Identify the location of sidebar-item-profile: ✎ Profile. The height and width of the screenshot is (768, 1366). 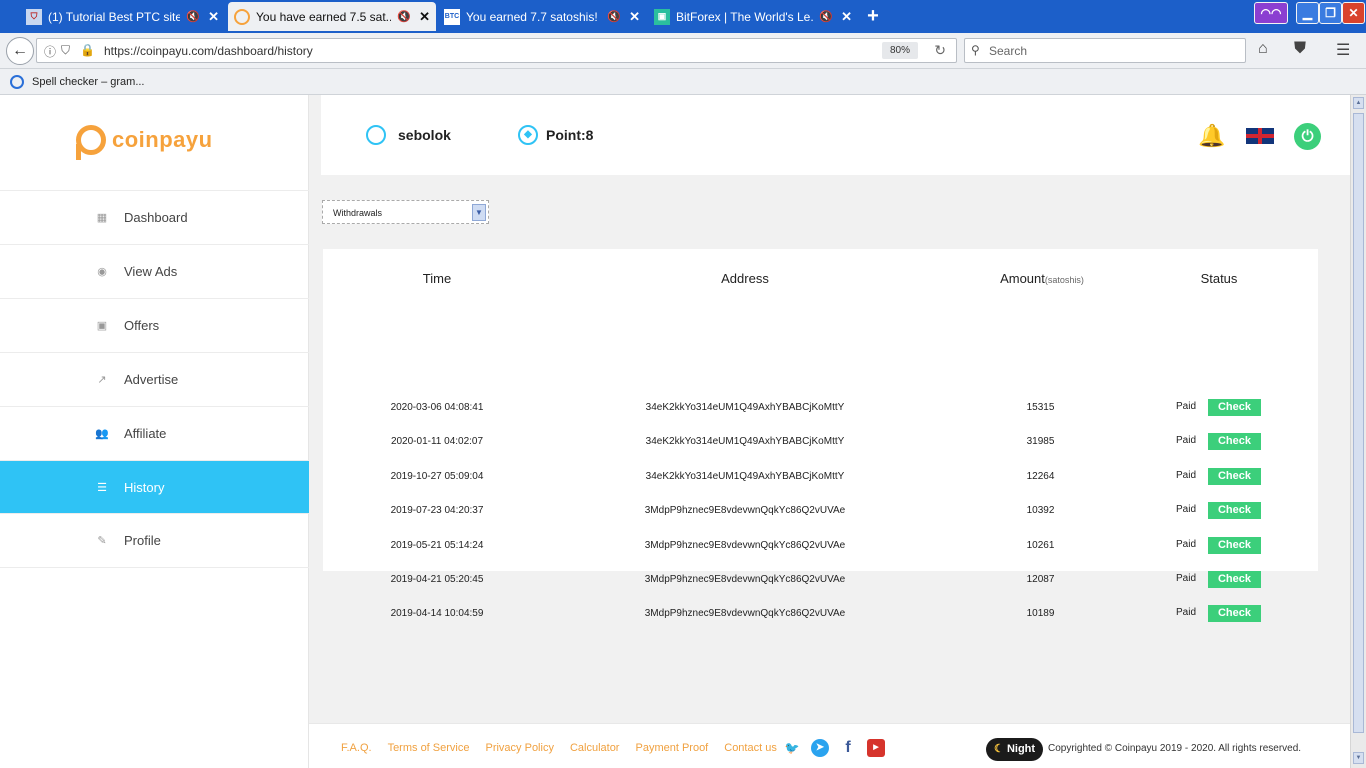
(154, 540).